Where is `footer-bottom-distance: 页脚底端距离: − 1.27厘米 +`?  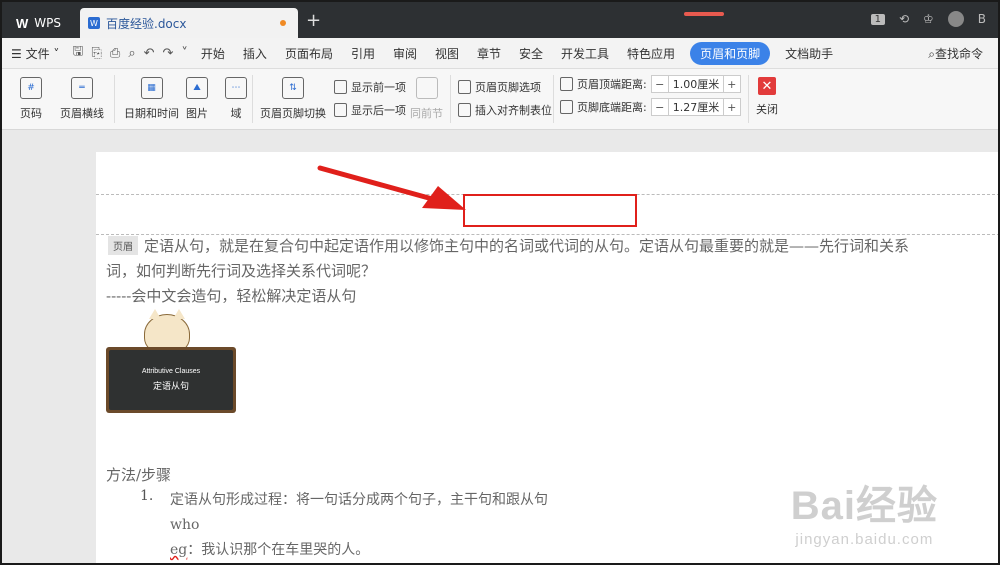
footer-bottom-distance: 页脚底端距离: − 1.27厘米 + is located at coordinates (650, 107).